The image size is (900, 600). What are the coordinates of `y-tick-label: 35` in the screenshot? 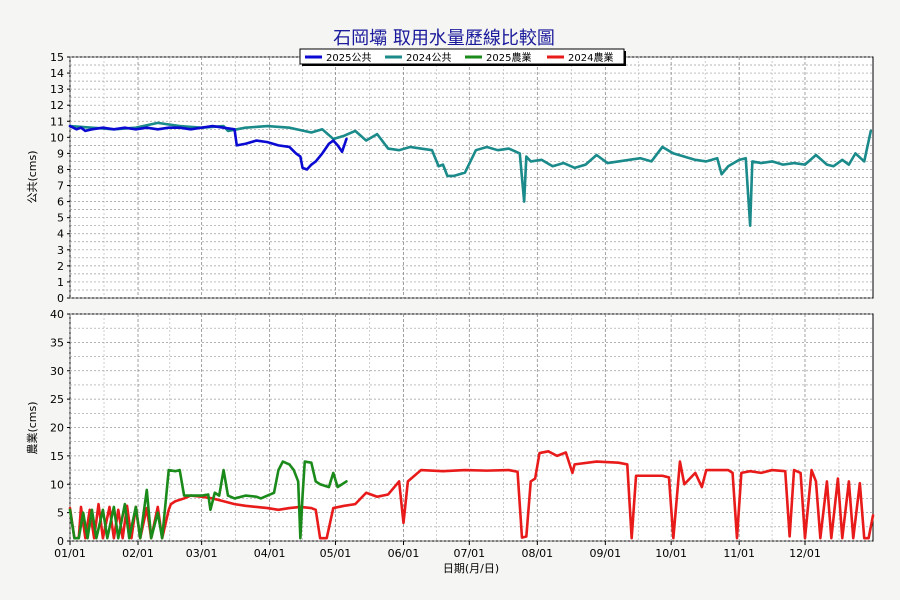 It's located at (57, 342).